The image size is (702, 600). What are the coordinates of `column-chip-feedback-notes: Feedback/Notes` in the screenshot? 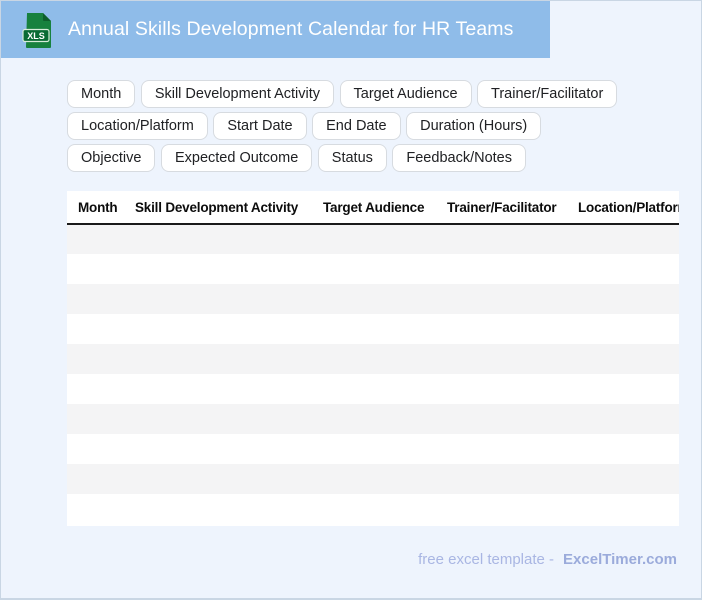 It's located at (459, 158).